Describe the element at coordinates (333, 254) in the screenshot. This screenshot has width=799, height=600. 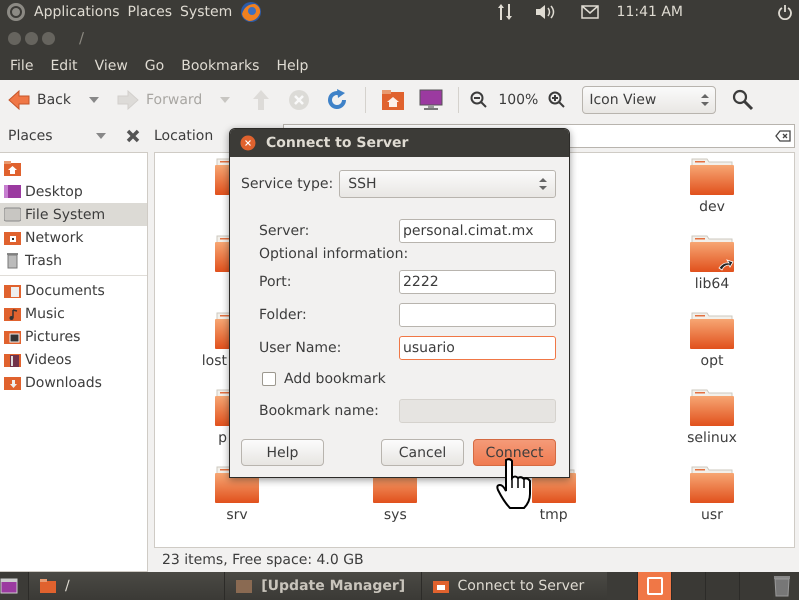
I see `section-heading: Optional information:` at that location.